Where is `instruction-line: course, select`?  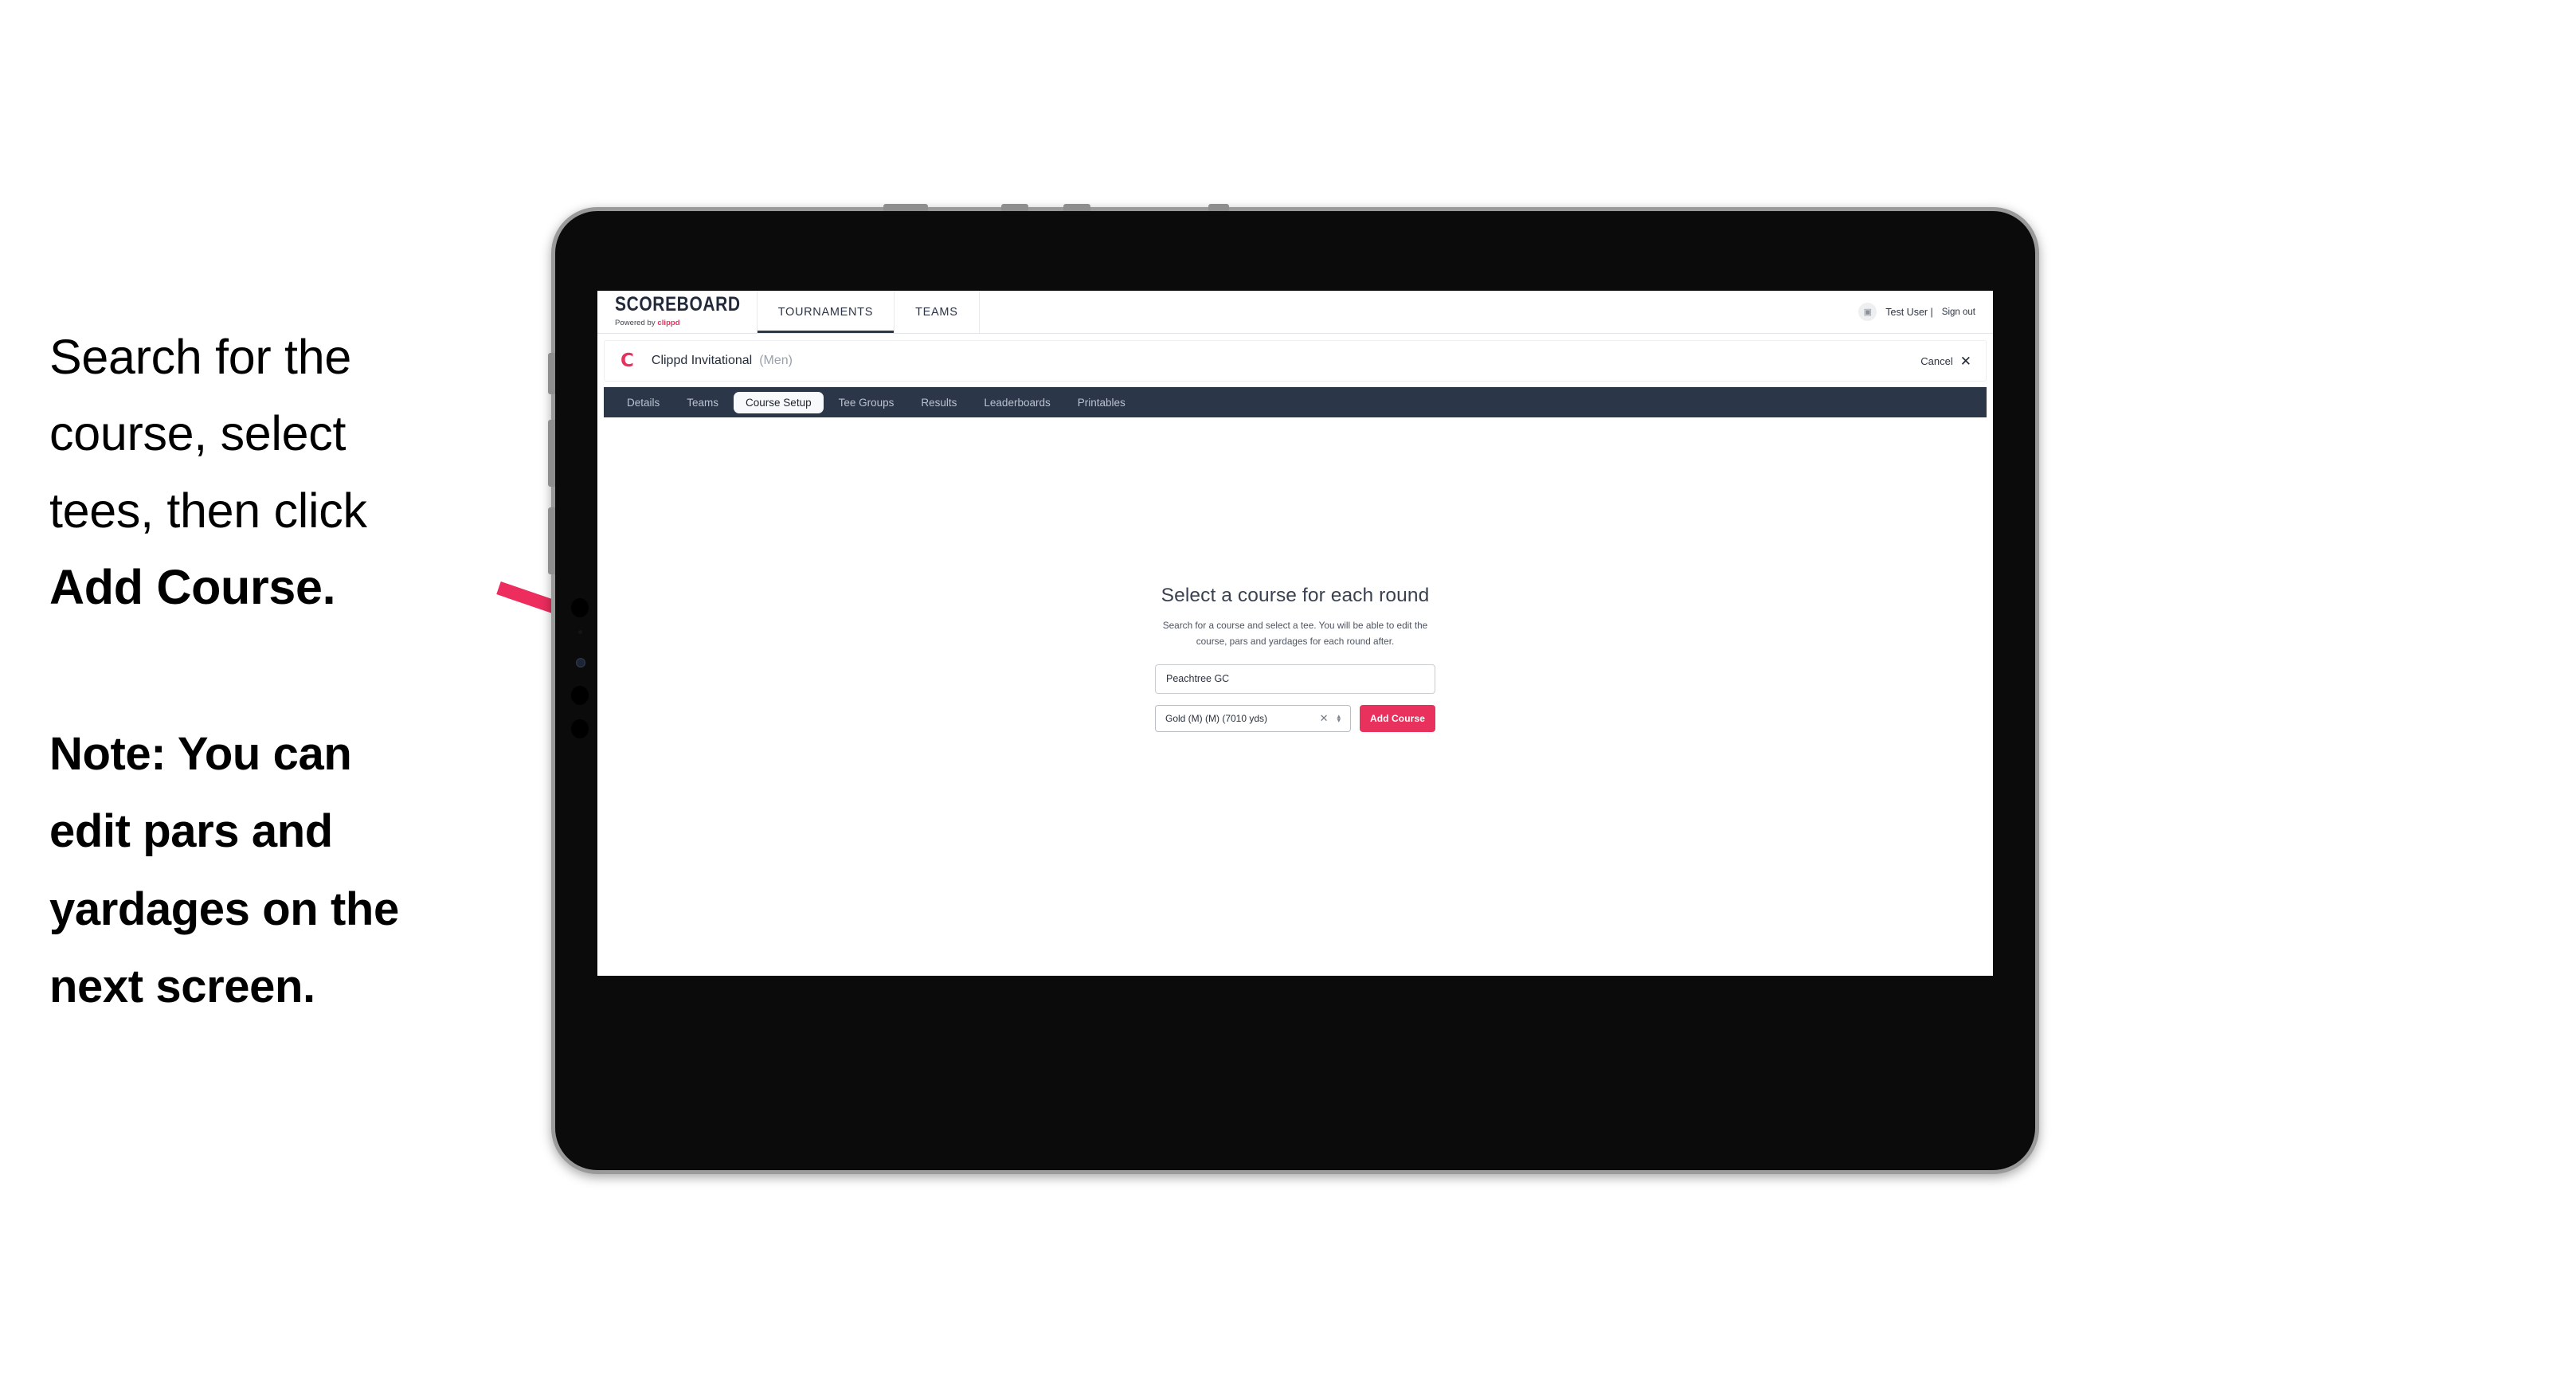 instruction-line: course, select is located at coordinates (197, 433).